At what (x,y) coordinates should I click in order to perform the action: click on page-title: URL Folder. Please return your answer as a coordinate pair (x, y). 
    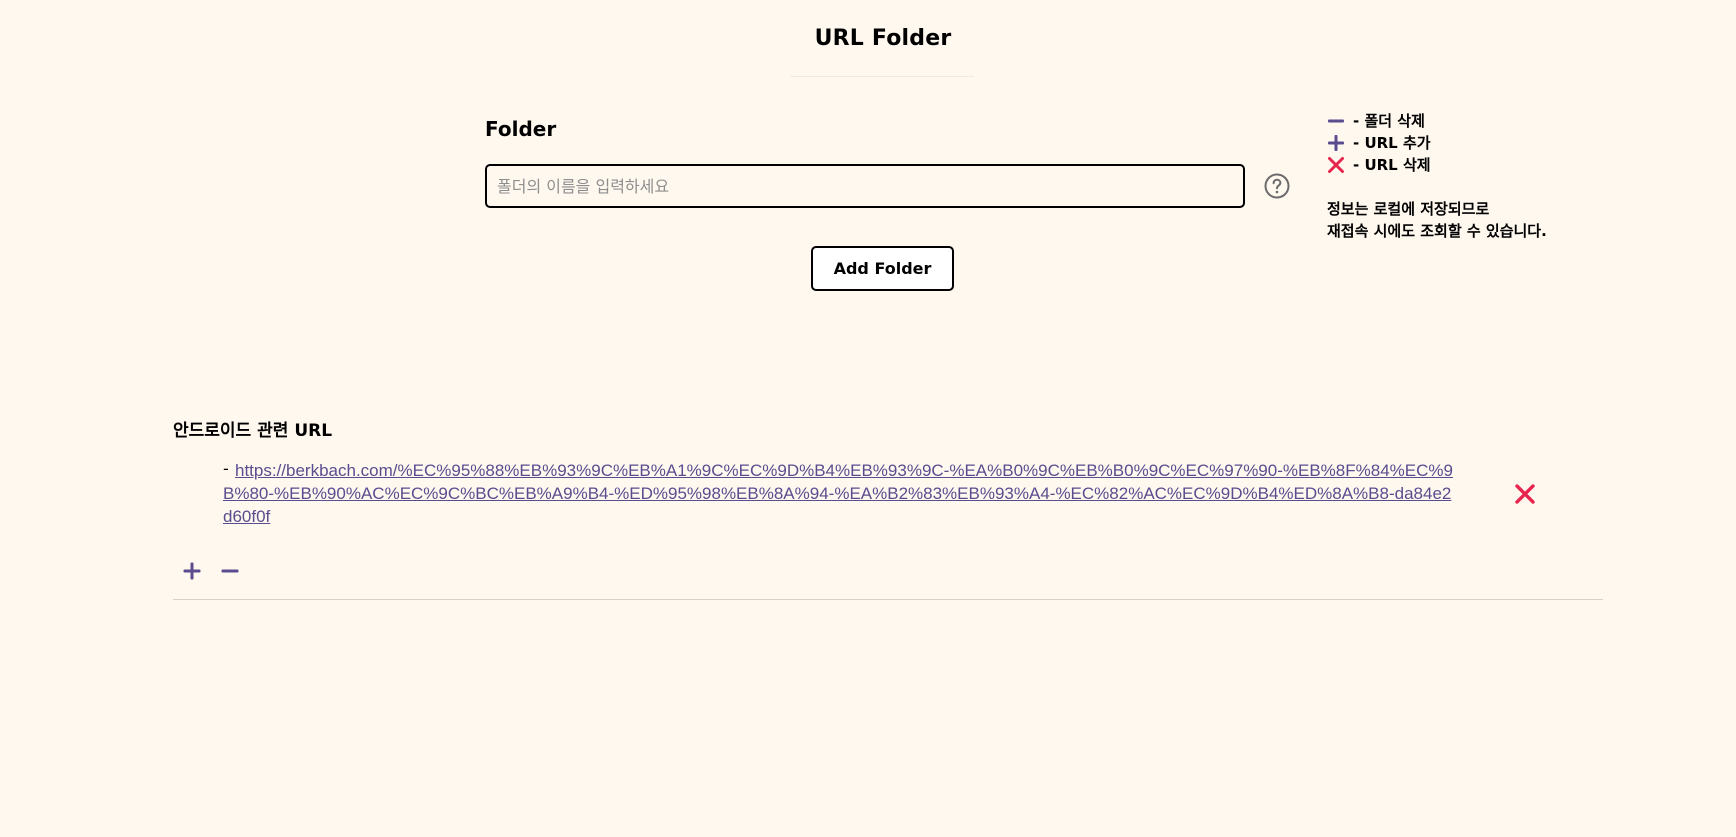
    Looking at the image, I should click on (883, 38).